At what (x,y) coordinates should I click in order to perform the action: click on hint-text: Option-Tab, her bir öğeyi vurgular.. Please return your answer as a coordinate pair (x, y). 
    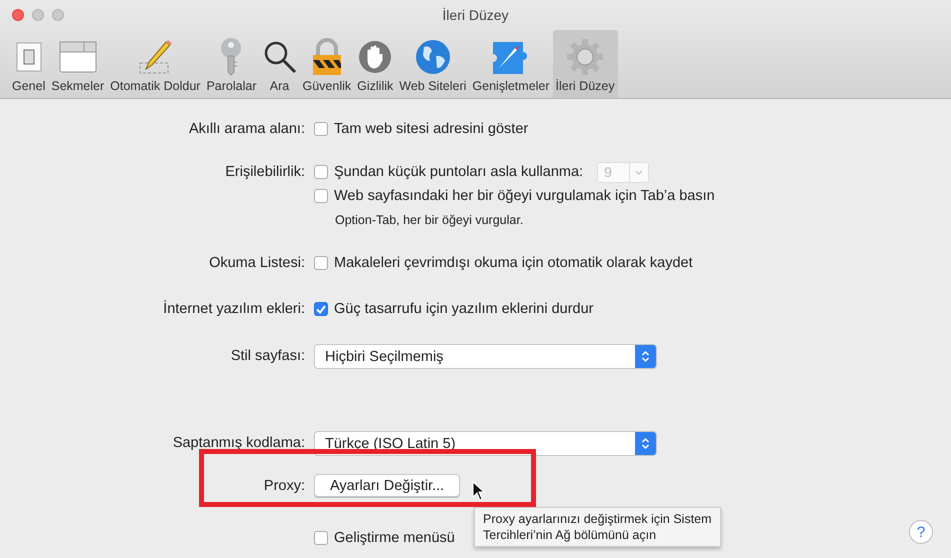
    Looking at the image, I should click on (429, 220).